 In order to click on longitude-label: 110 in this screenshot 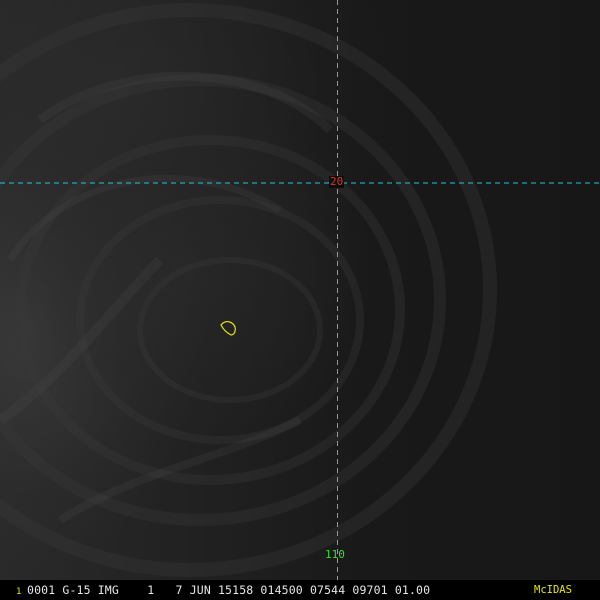, I will do `click(335, 554)`.